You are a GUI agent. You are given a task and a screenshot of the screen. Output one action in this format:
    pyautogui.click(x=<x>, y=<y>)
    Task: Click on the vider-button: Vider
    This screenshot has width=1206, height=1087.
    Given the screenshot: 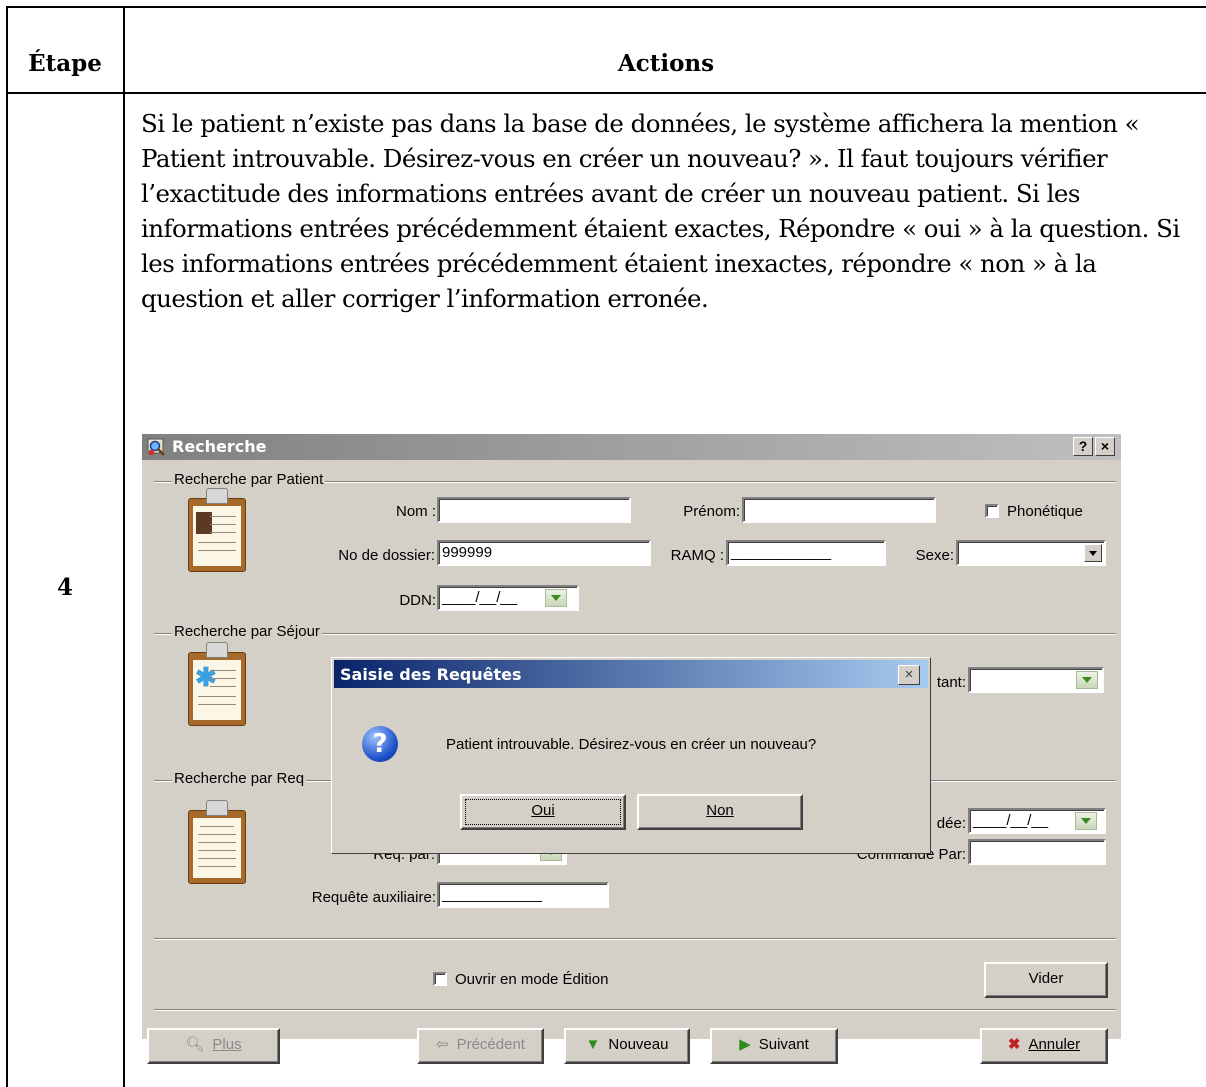 What is the action you would take?
    pyautogui.click(x=1046, y=980)
    